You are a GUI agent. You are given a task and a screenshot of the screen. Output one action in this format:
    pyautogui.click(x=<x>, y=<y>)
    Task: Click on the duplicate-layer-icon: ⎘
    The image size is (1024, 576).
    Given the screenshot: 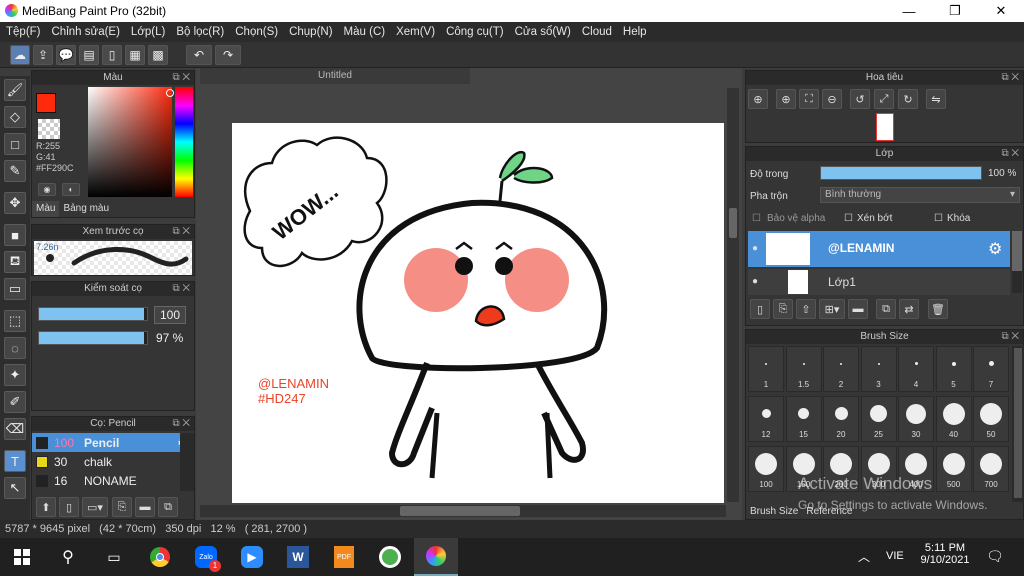 What is the action you would take?
    pyautogui.click(x=783, y=309)
    